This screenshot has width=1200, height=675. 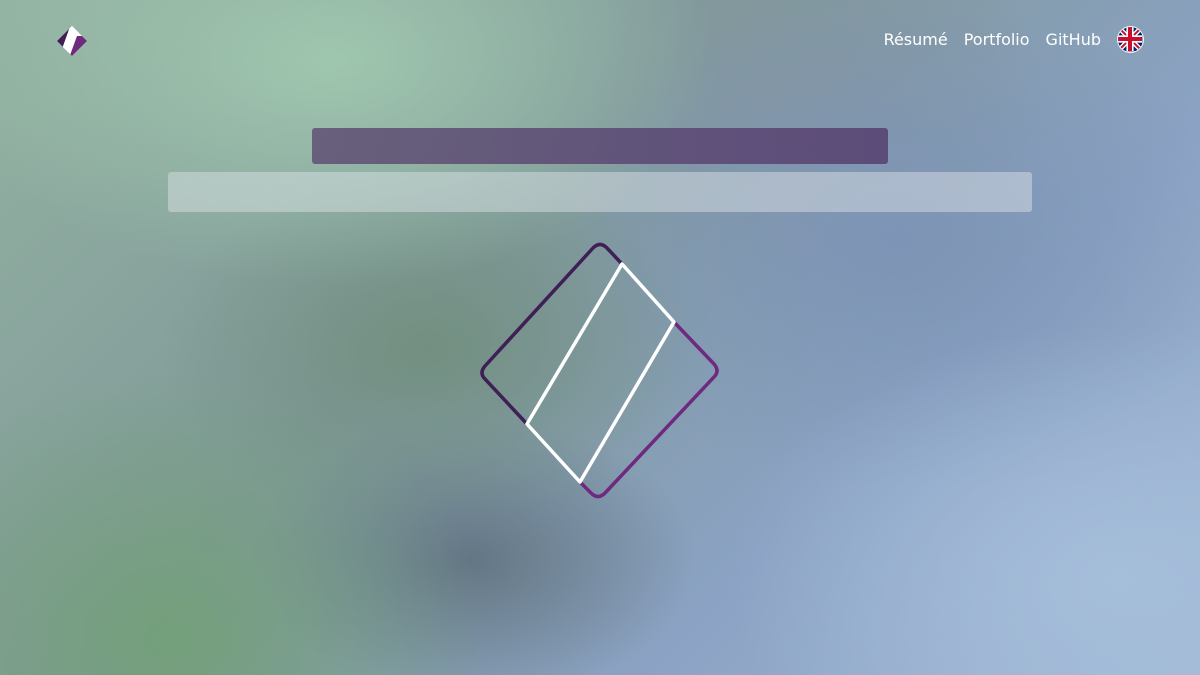 I want to click on subtitle-placeholder-bar, so click(x=600, y=192).